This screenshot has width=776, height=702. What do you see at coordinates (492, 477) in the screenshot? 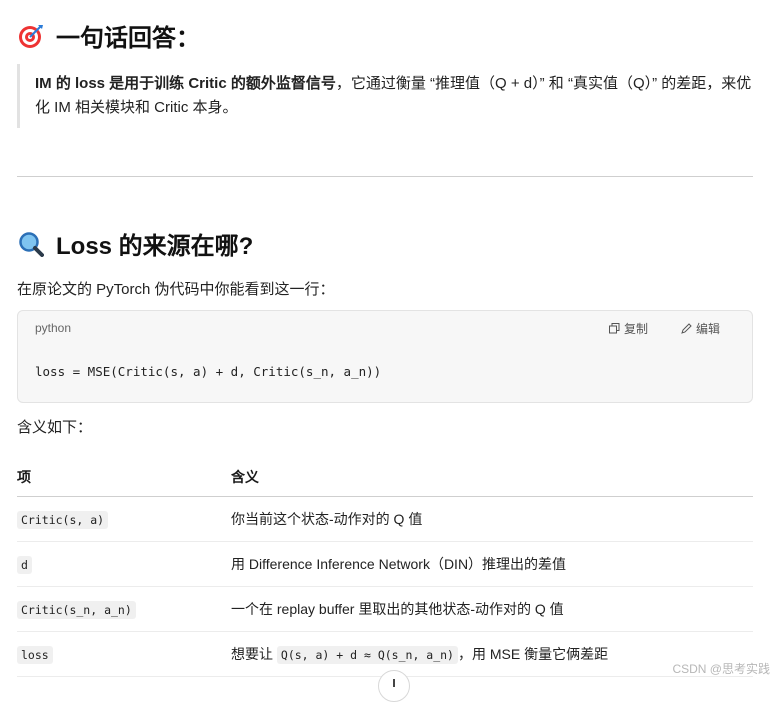
I see `table-header-meaning: 含义` at bounding box center [492, 477].